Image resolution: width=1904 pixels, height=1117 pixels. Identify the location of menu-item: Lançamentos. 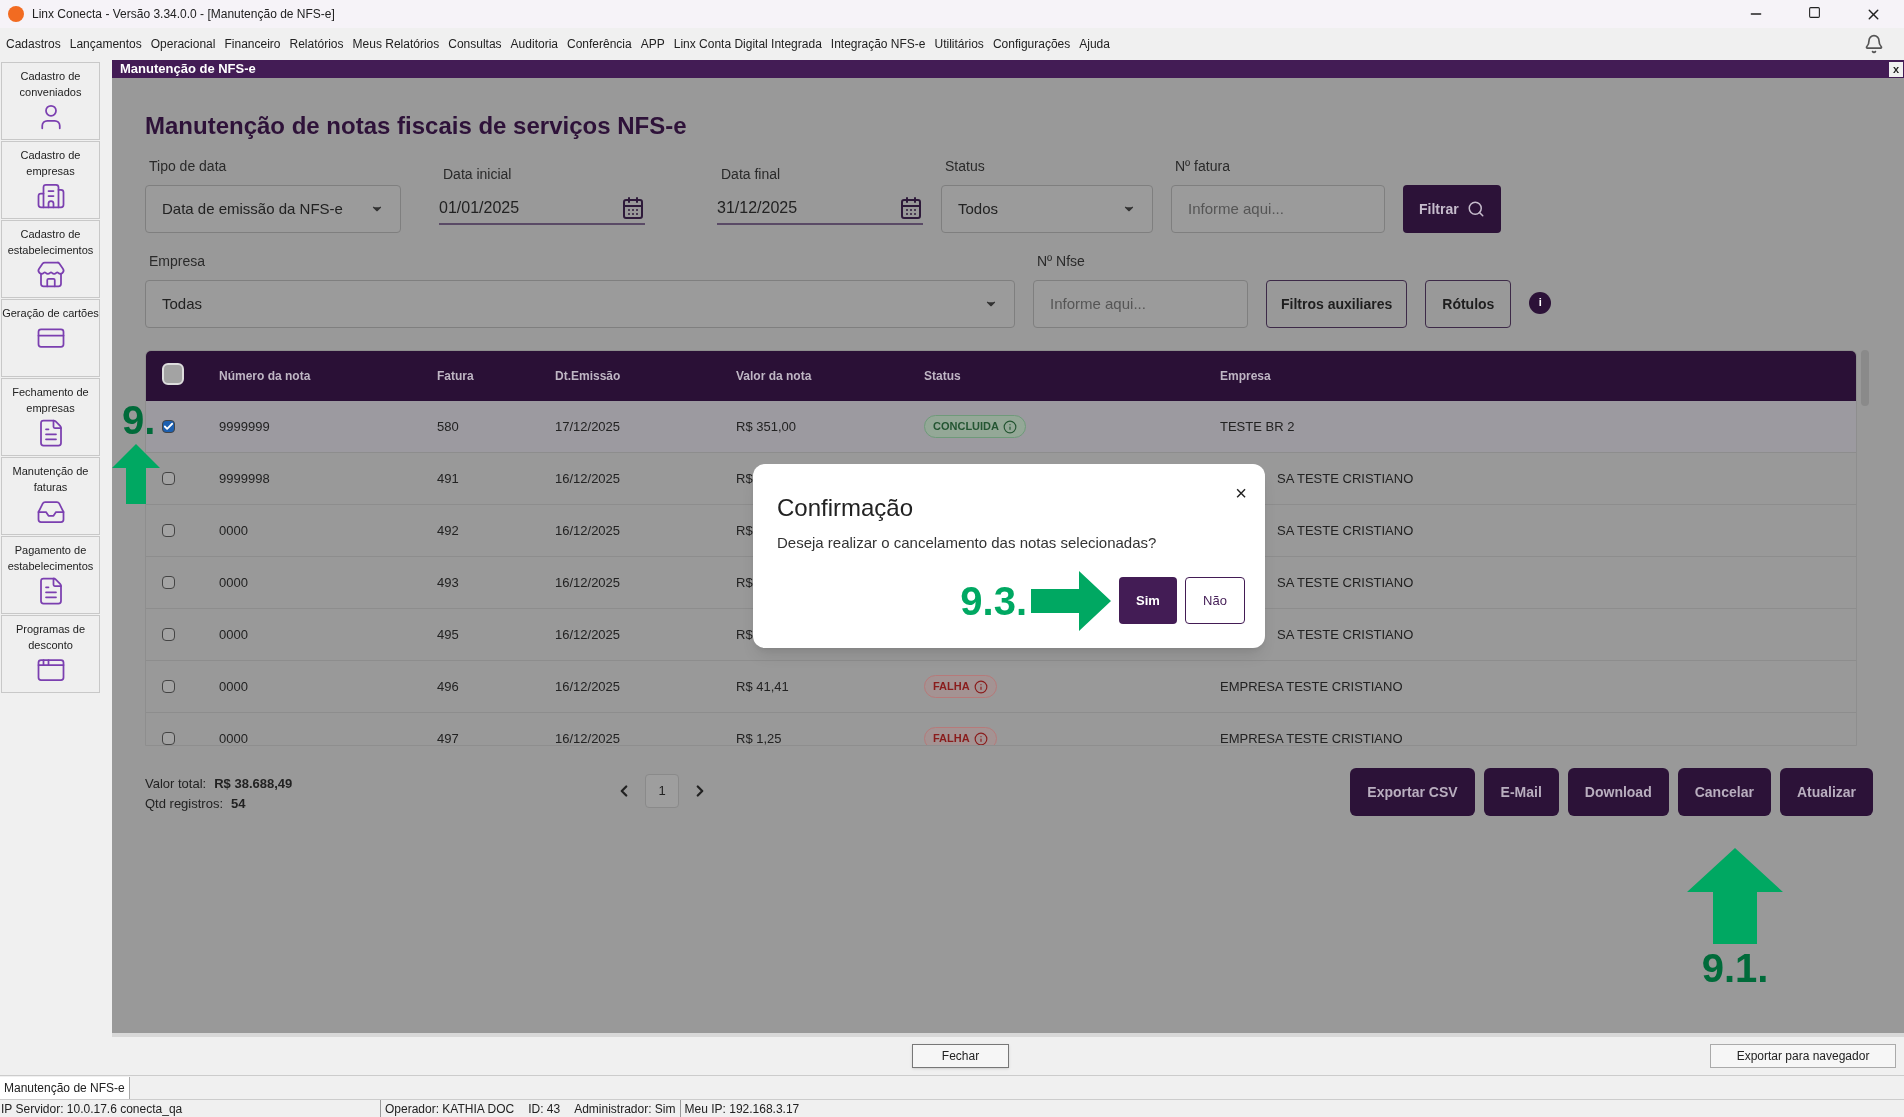
(105, 44).